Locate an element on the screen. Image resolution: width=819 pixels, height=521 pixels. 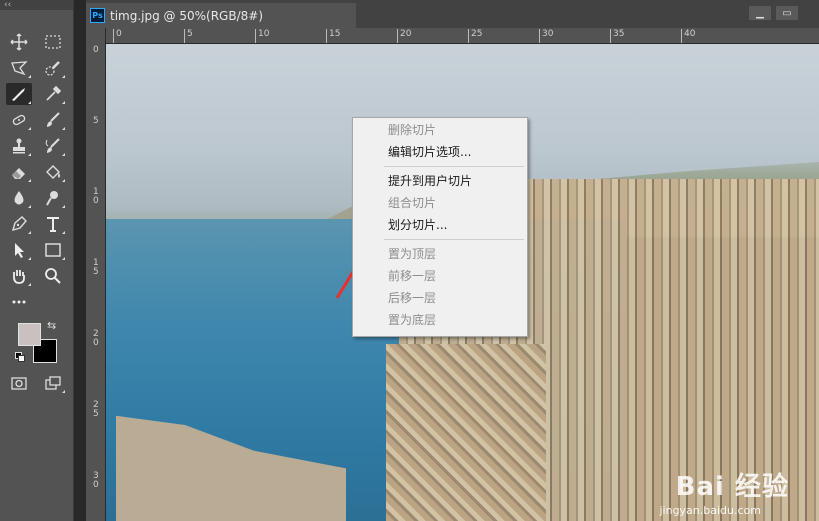
tools-panel: ‹‹ ⇆ is located at coordinates (37, 260).